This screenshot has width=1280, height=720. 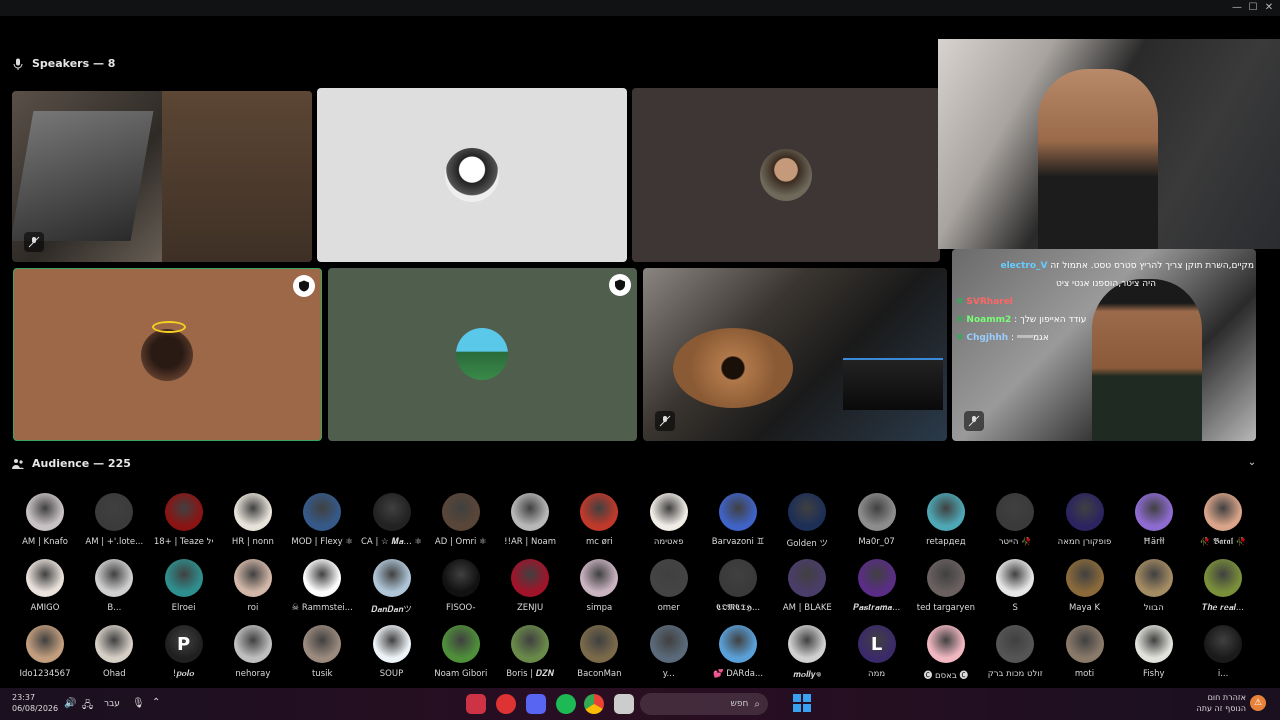 I want to click on audience-member: Ħärłł, so click(x=1154, y=520).